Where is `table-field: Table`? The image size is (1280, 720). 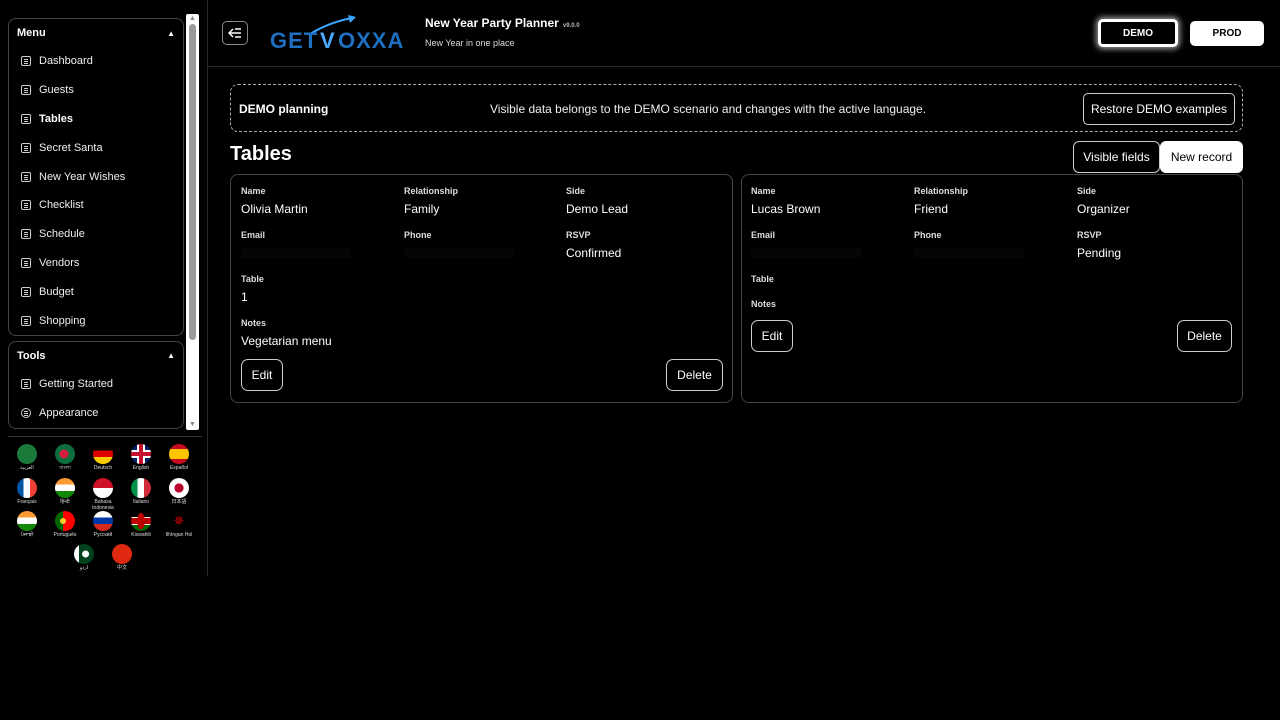
table-field: Table is located at coordinates (826, 279).